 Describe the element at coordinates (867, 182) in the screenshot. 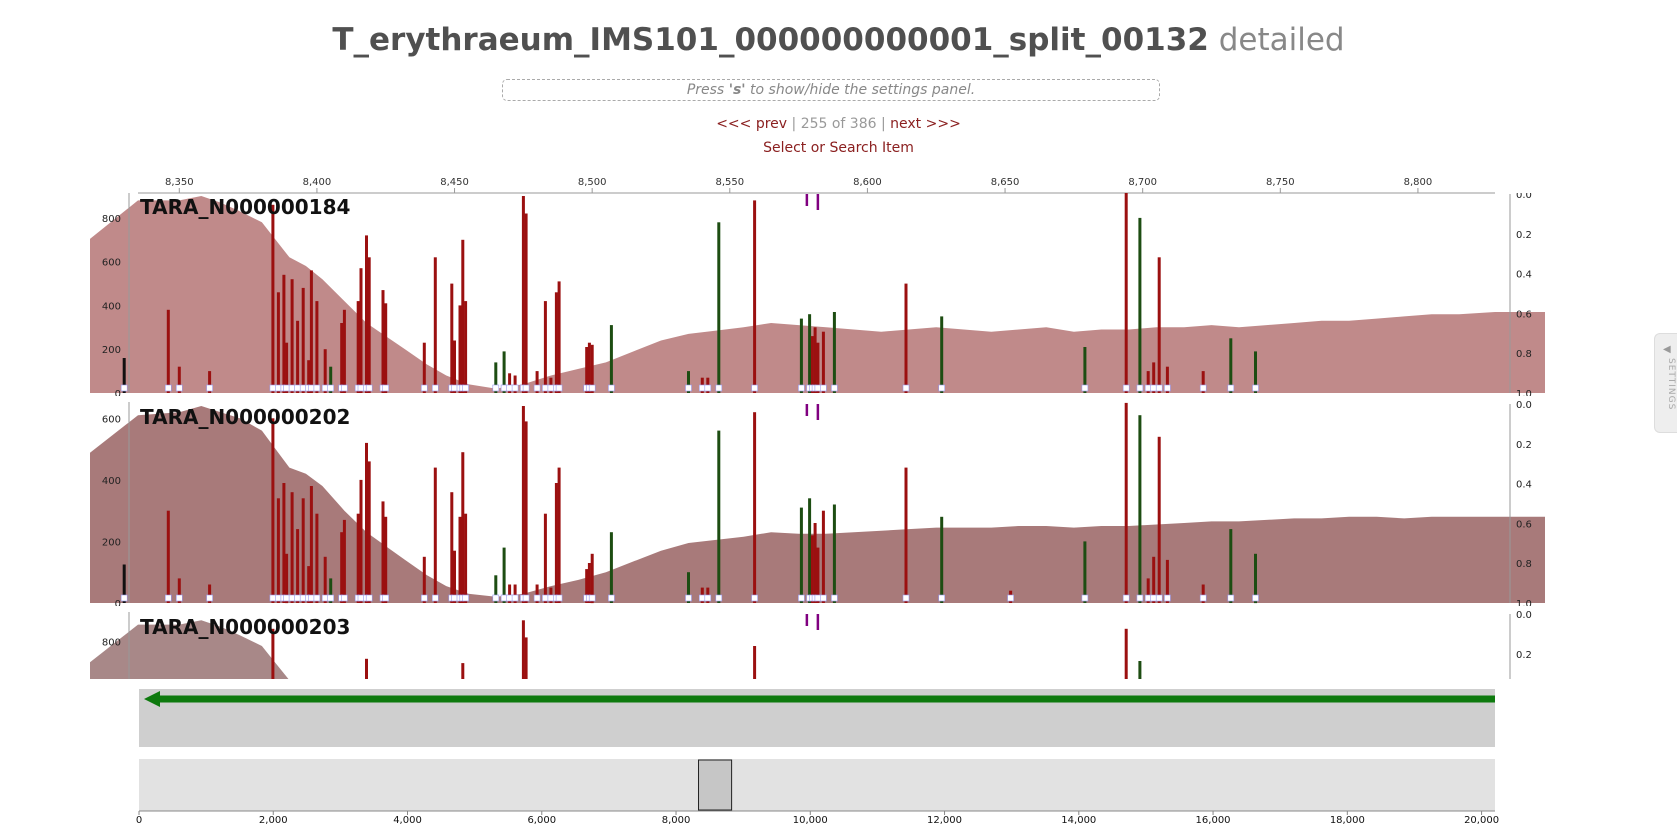

I see `top-axis-tick-label: 8,600` at that location.